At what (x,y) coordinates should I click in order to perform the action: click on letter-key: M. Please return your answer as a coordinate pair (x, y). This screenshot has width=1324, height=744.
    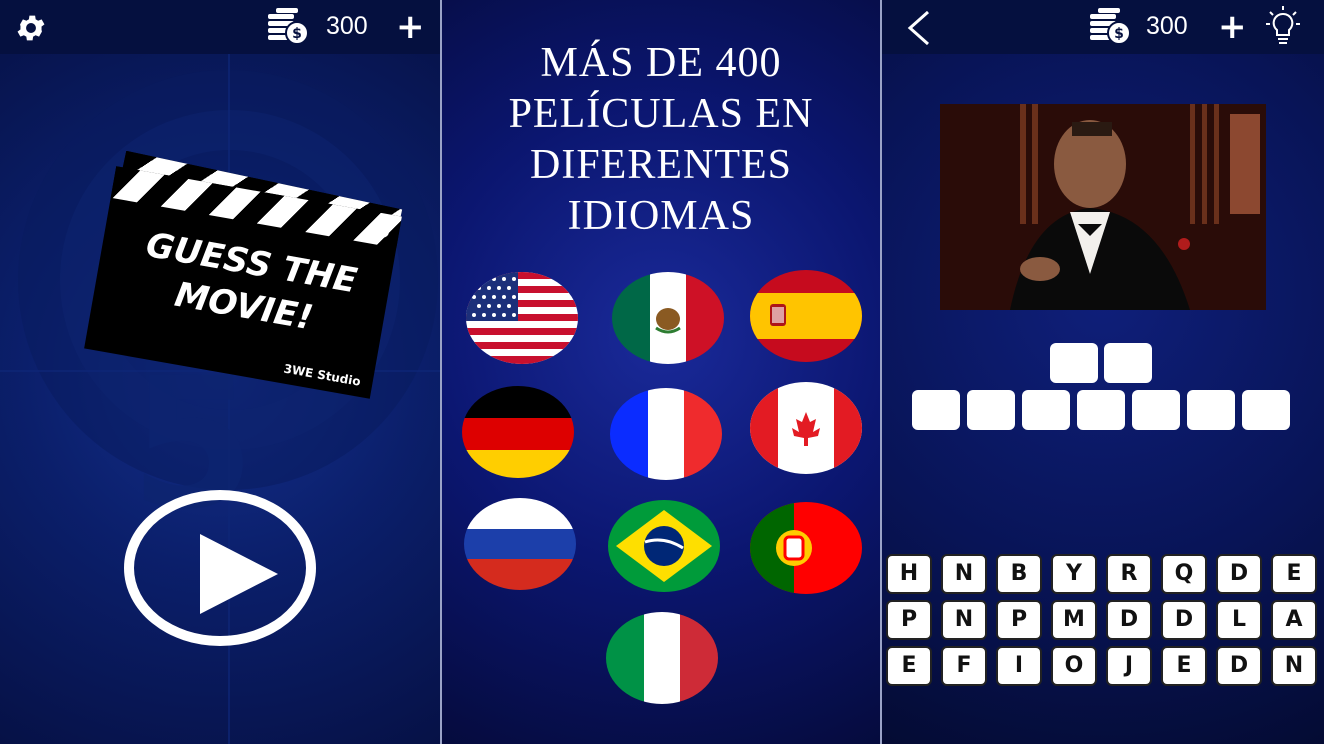
    Looking at the image, I should click on (1074, 620).